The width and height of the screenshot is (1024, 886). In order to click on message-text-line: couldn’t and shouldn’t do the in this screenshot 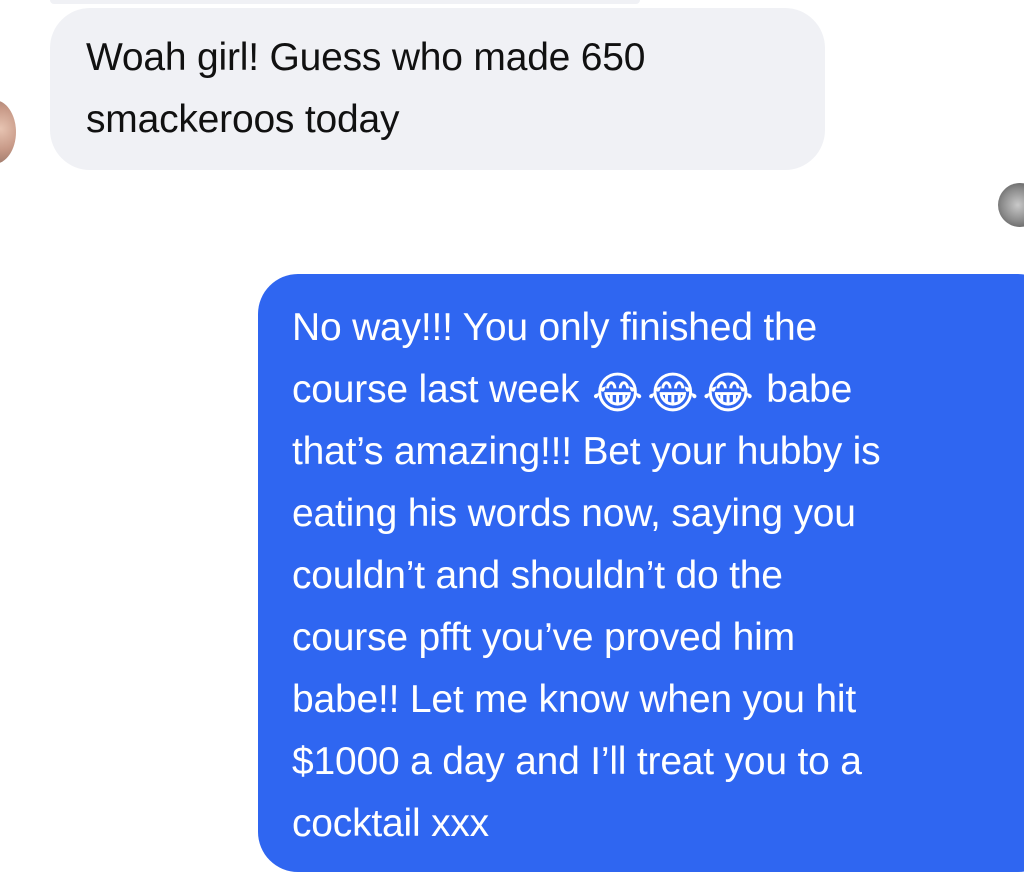, I will do `click(537, 575)`.